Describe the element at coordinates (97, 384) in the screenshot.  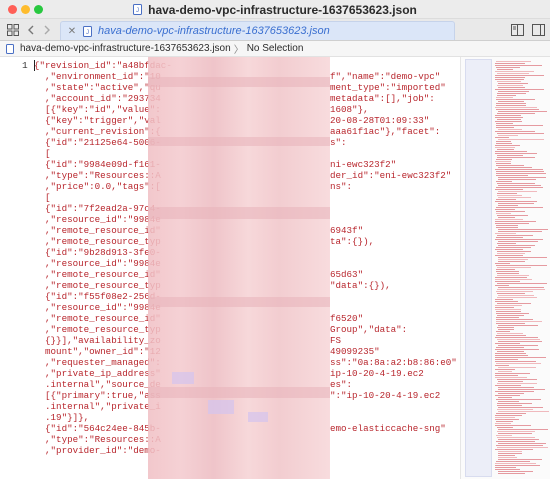
I see `code-text-left: .internal","source_de` at that location.